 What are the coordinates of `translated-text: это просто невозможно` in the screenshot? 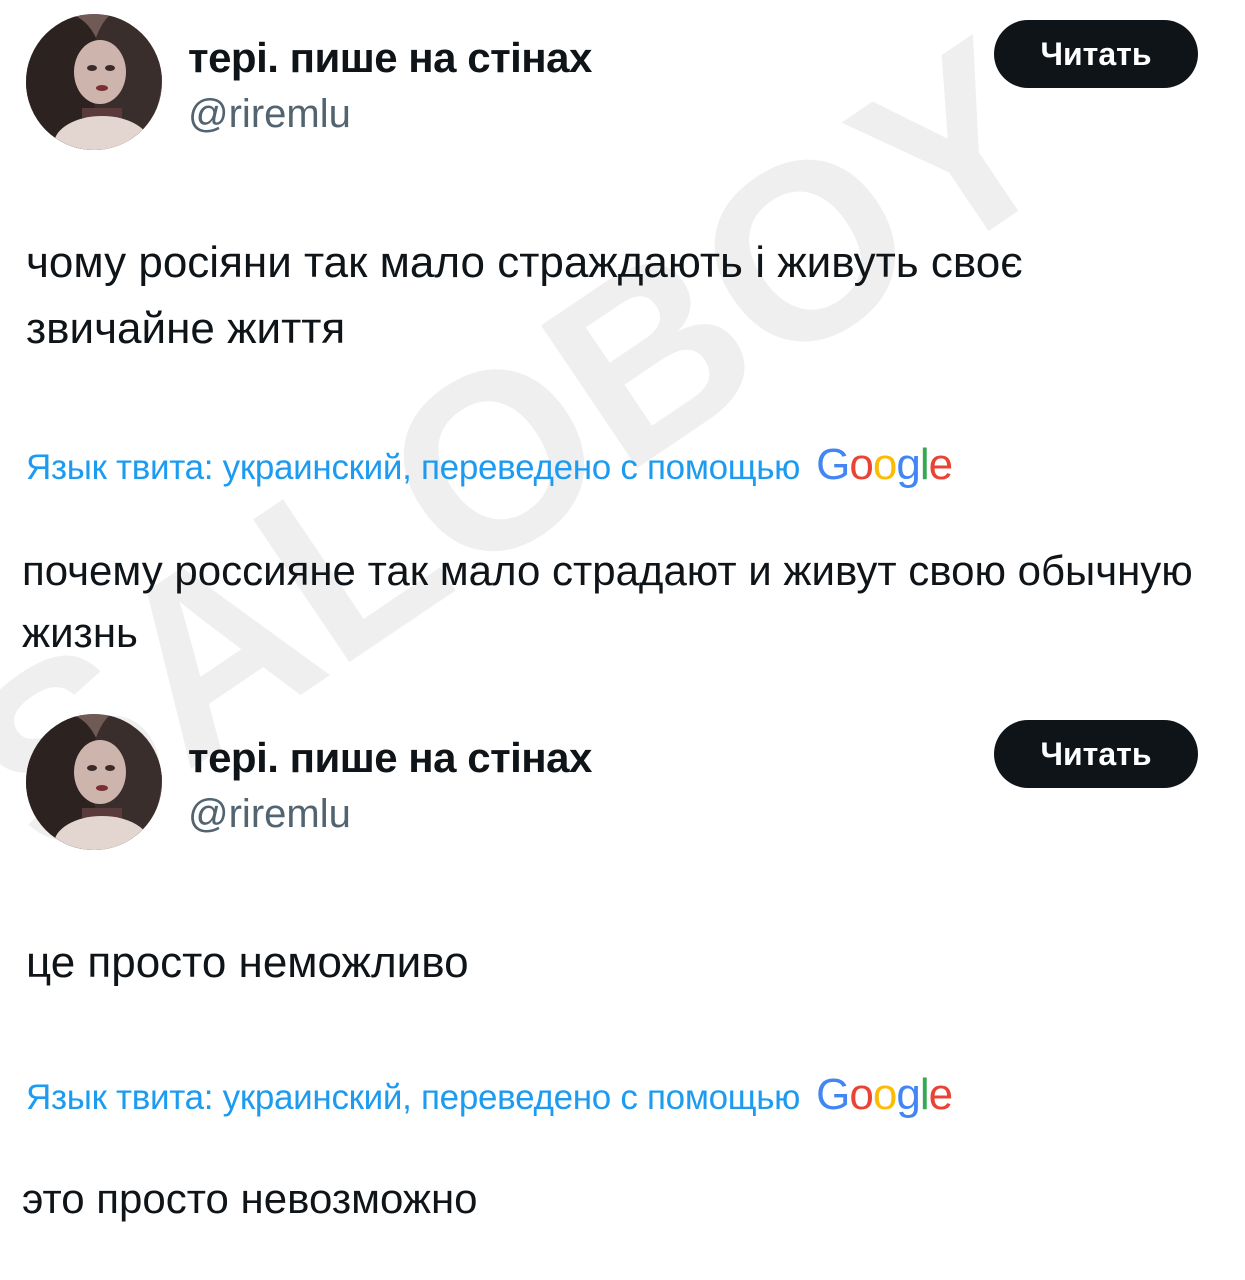 It's located at (250, 1198).